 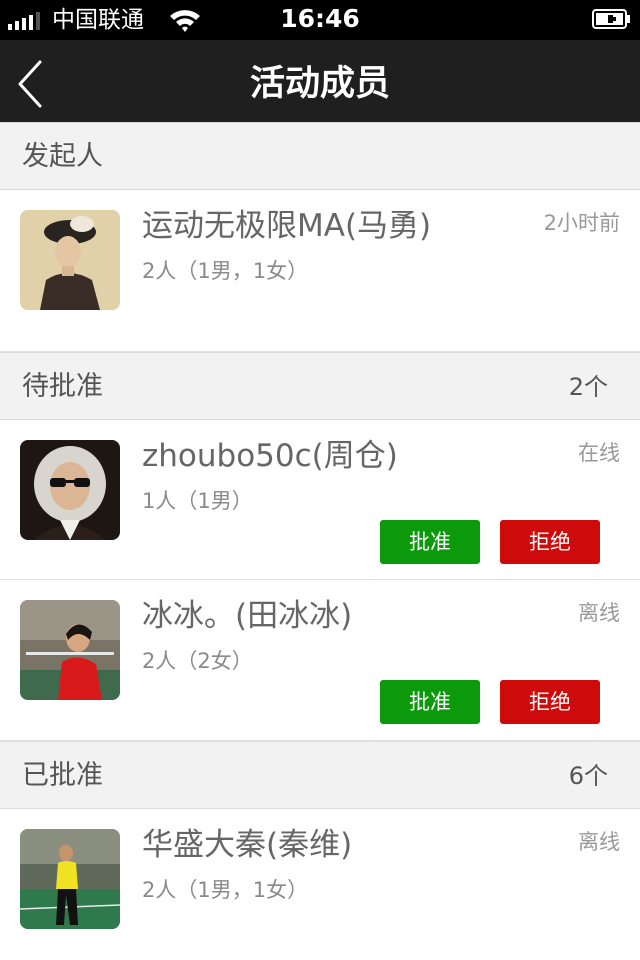 I want to click on member-name: 华盛大秦(秦维), so click(x=247, y=845).